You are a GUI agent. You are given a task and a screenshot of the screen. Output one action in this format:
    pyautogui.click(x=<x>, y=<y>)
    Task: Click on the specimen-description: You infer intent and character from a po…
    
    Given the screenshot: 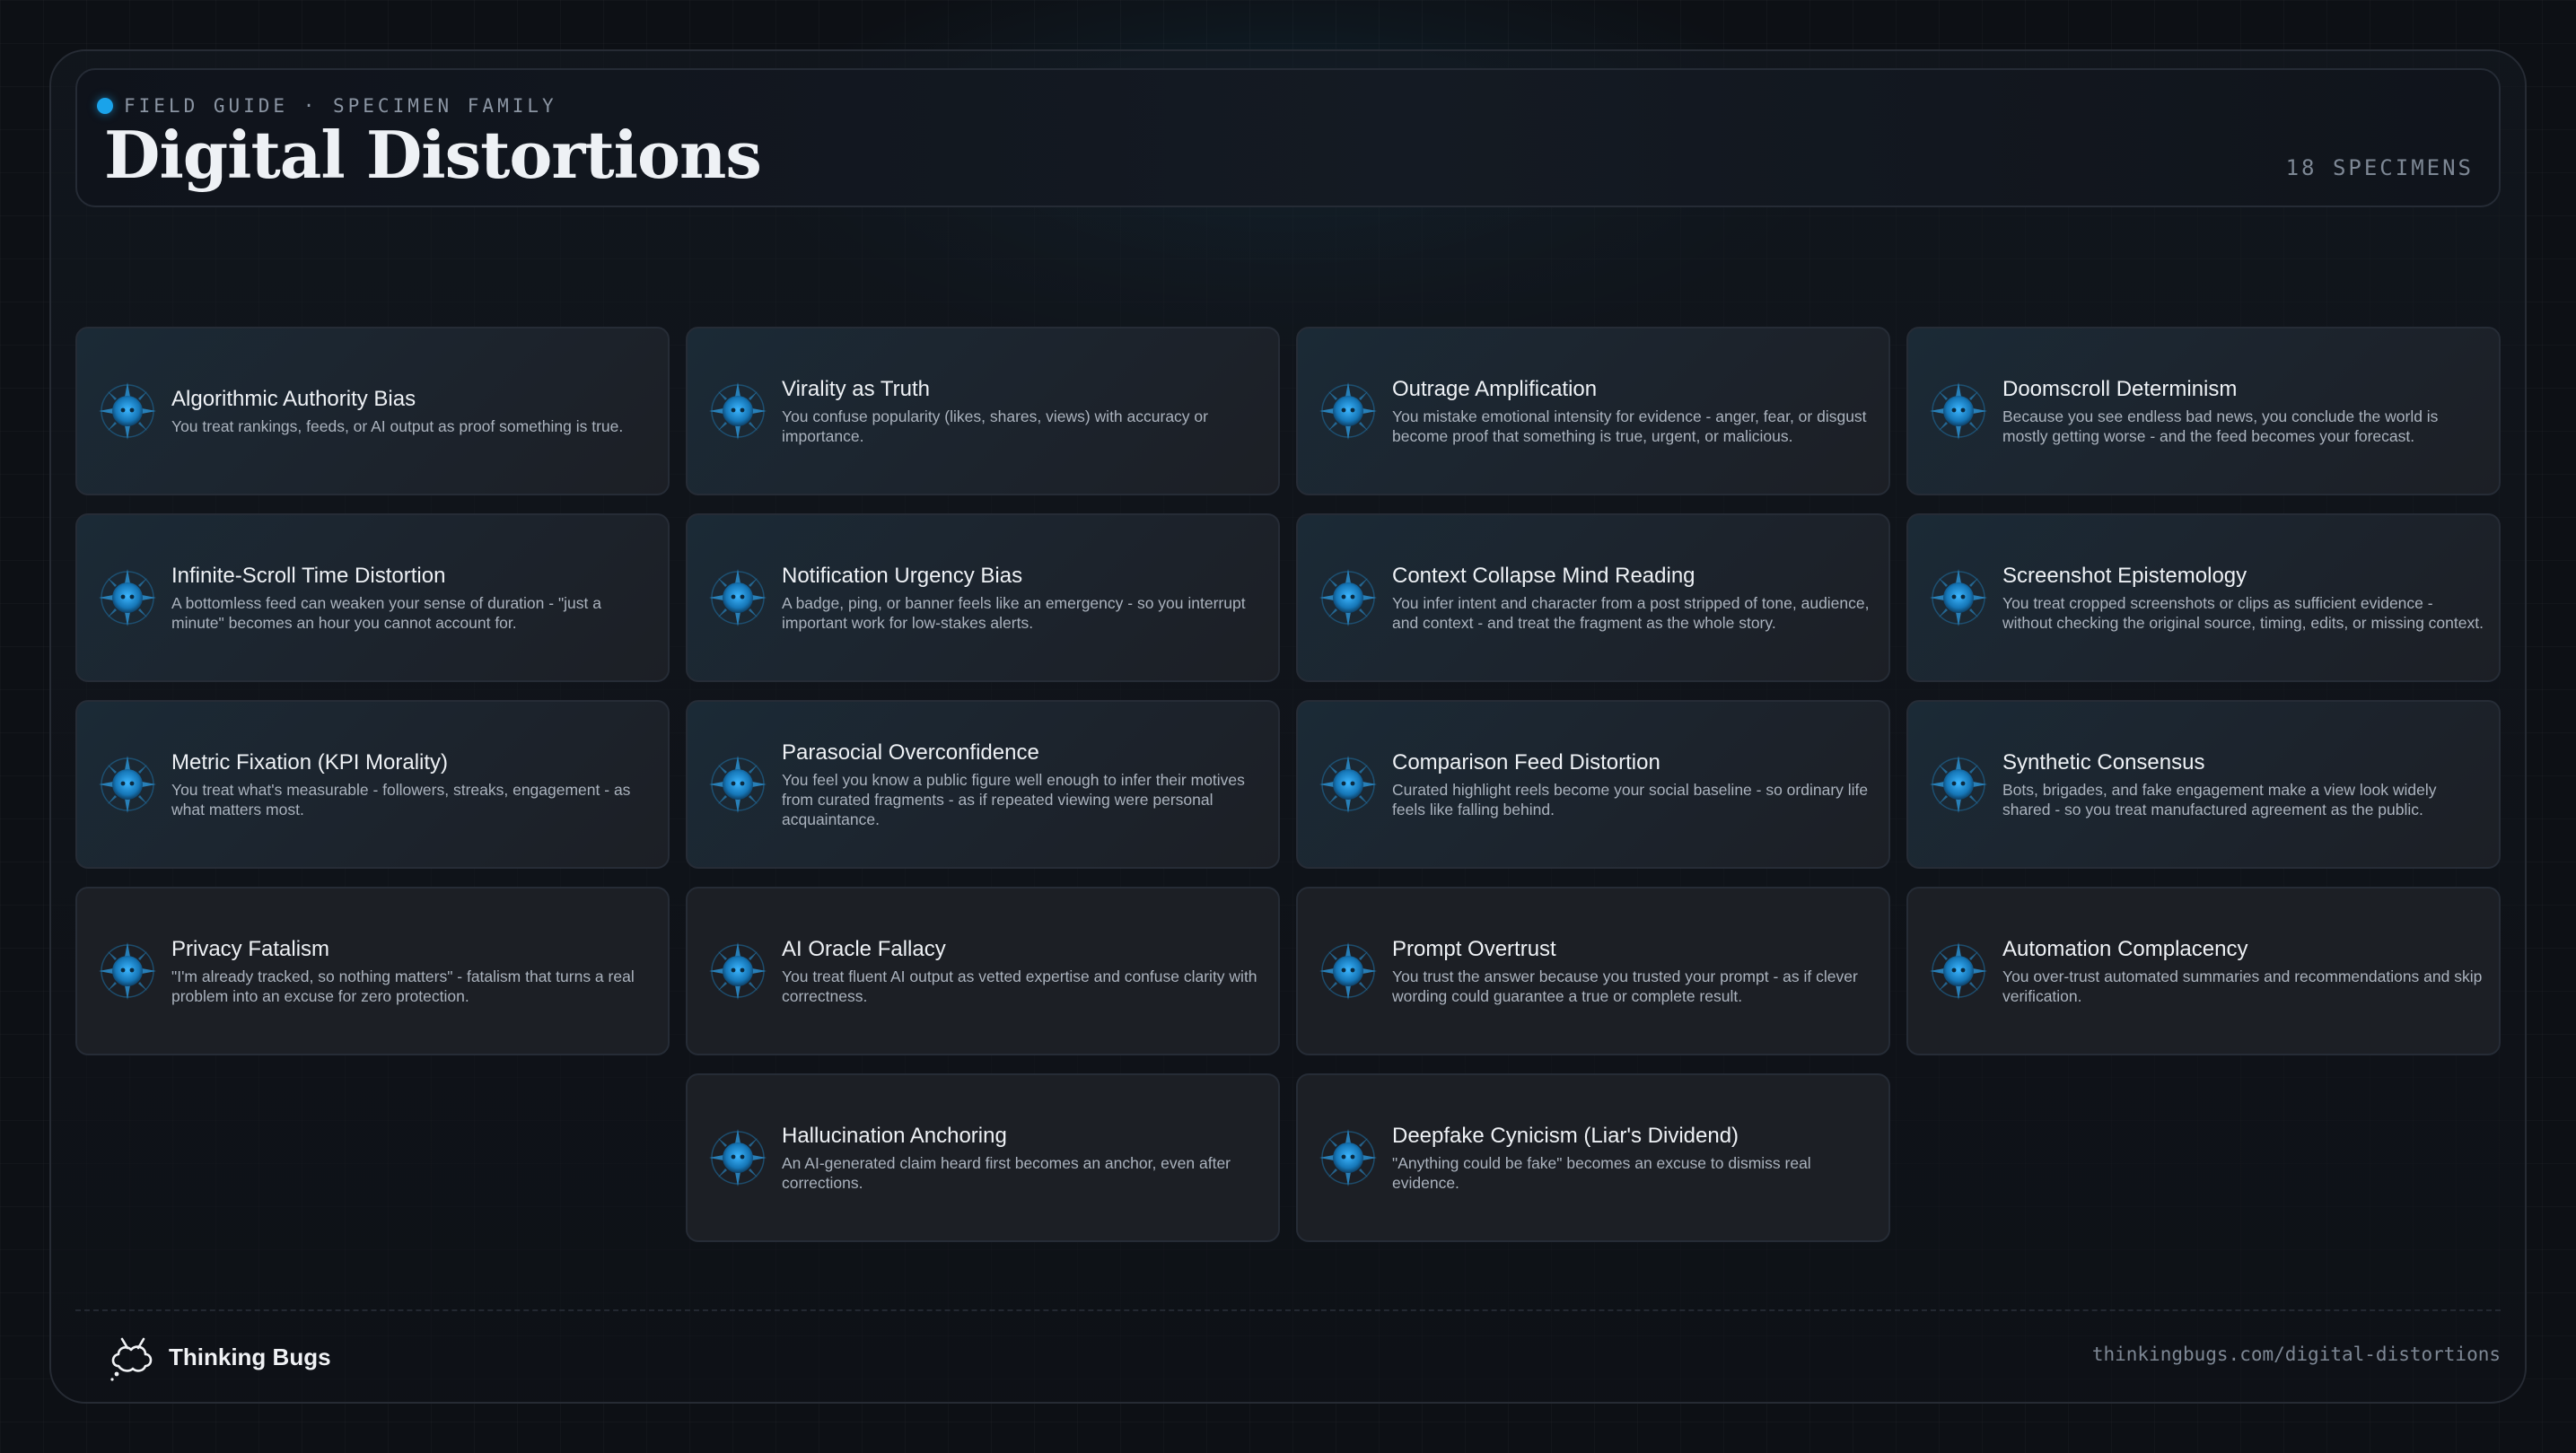 What is the action you would take?
    pyautogui.click(x=1631, y=613)
    